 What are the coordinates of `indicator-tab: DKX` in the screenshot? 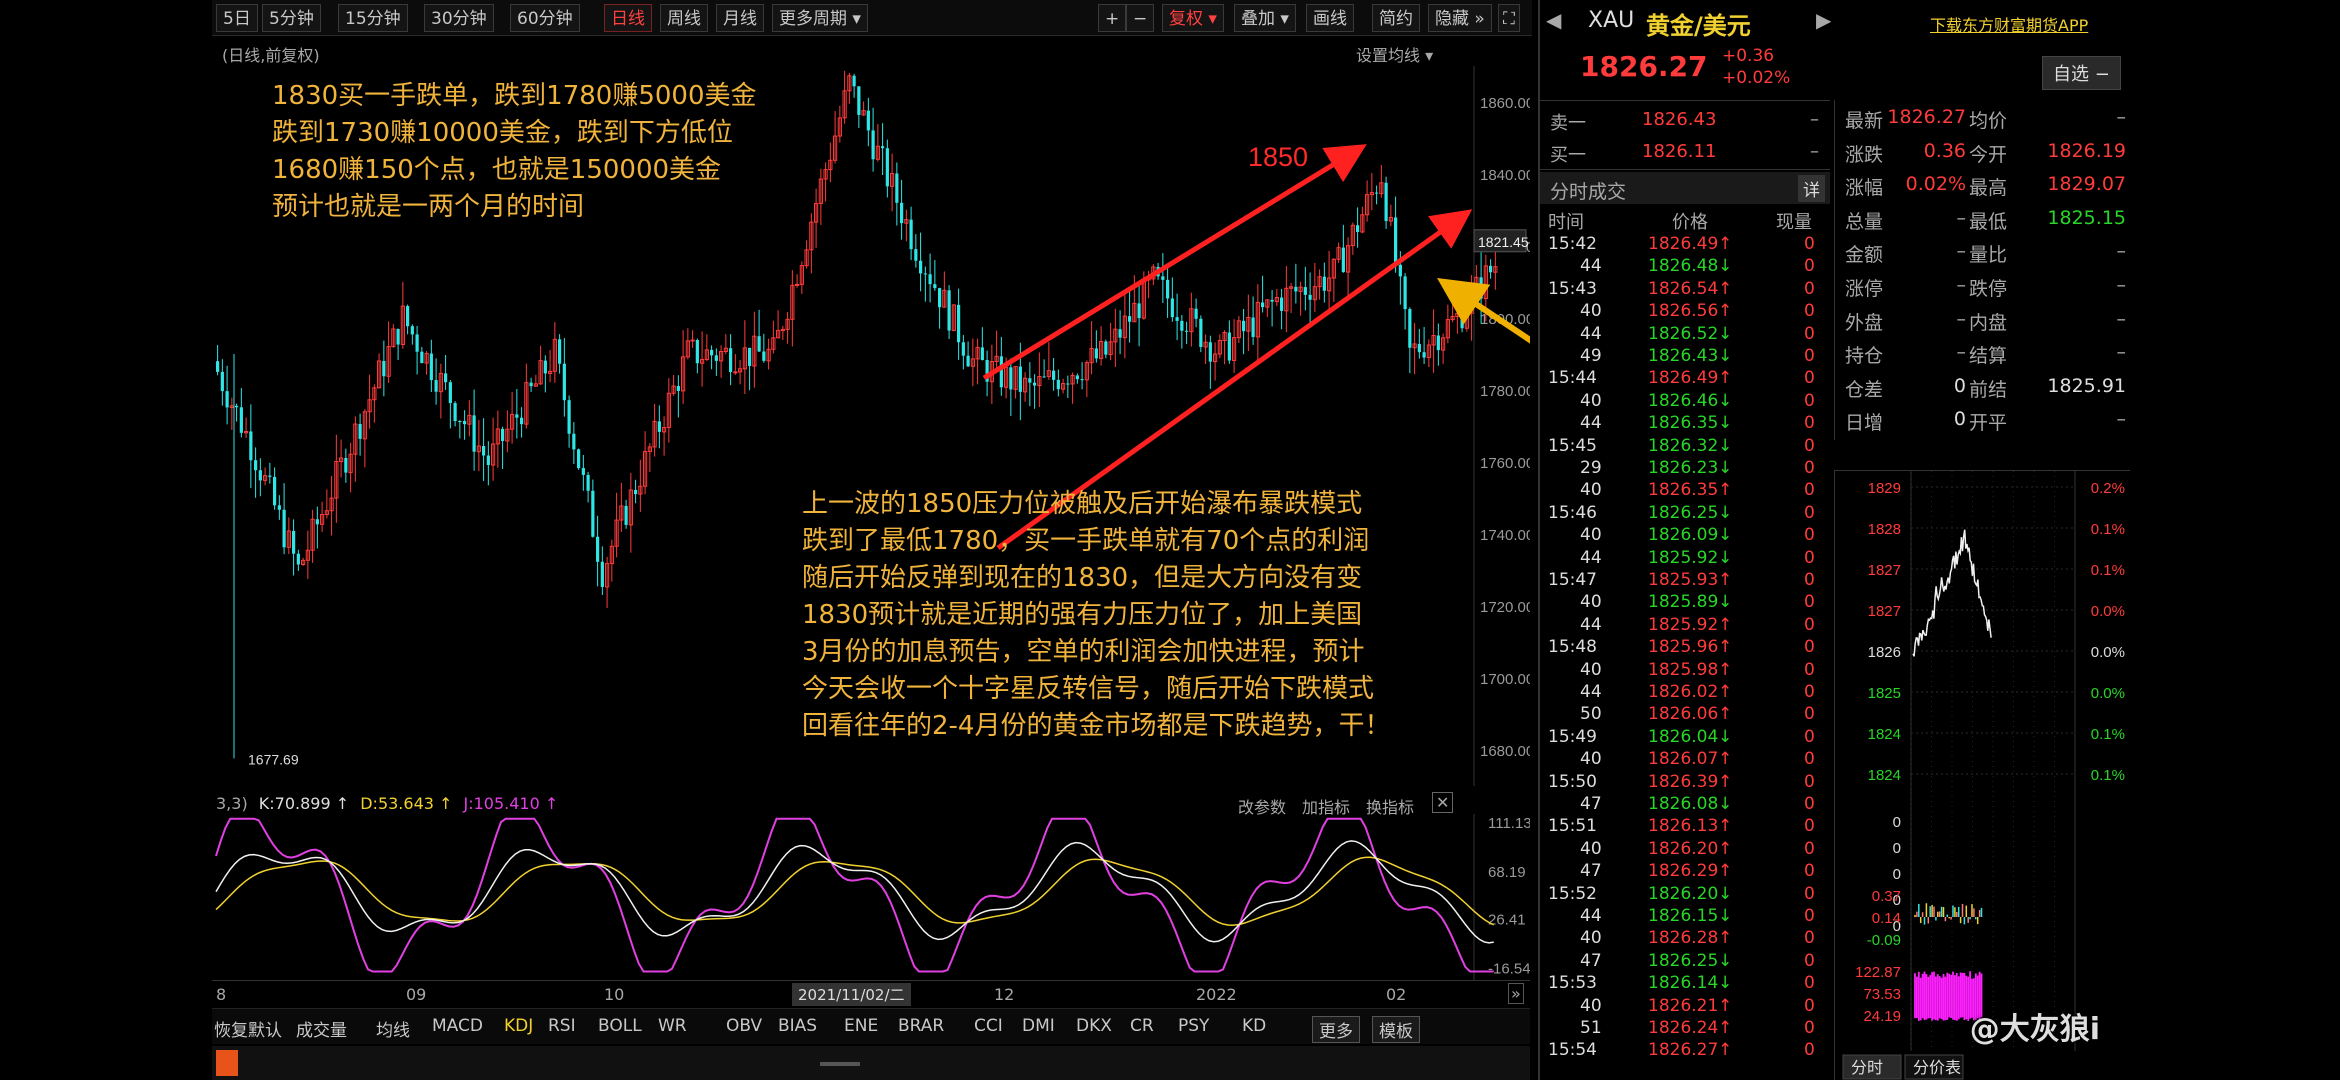 It's located at (1094, 1026).